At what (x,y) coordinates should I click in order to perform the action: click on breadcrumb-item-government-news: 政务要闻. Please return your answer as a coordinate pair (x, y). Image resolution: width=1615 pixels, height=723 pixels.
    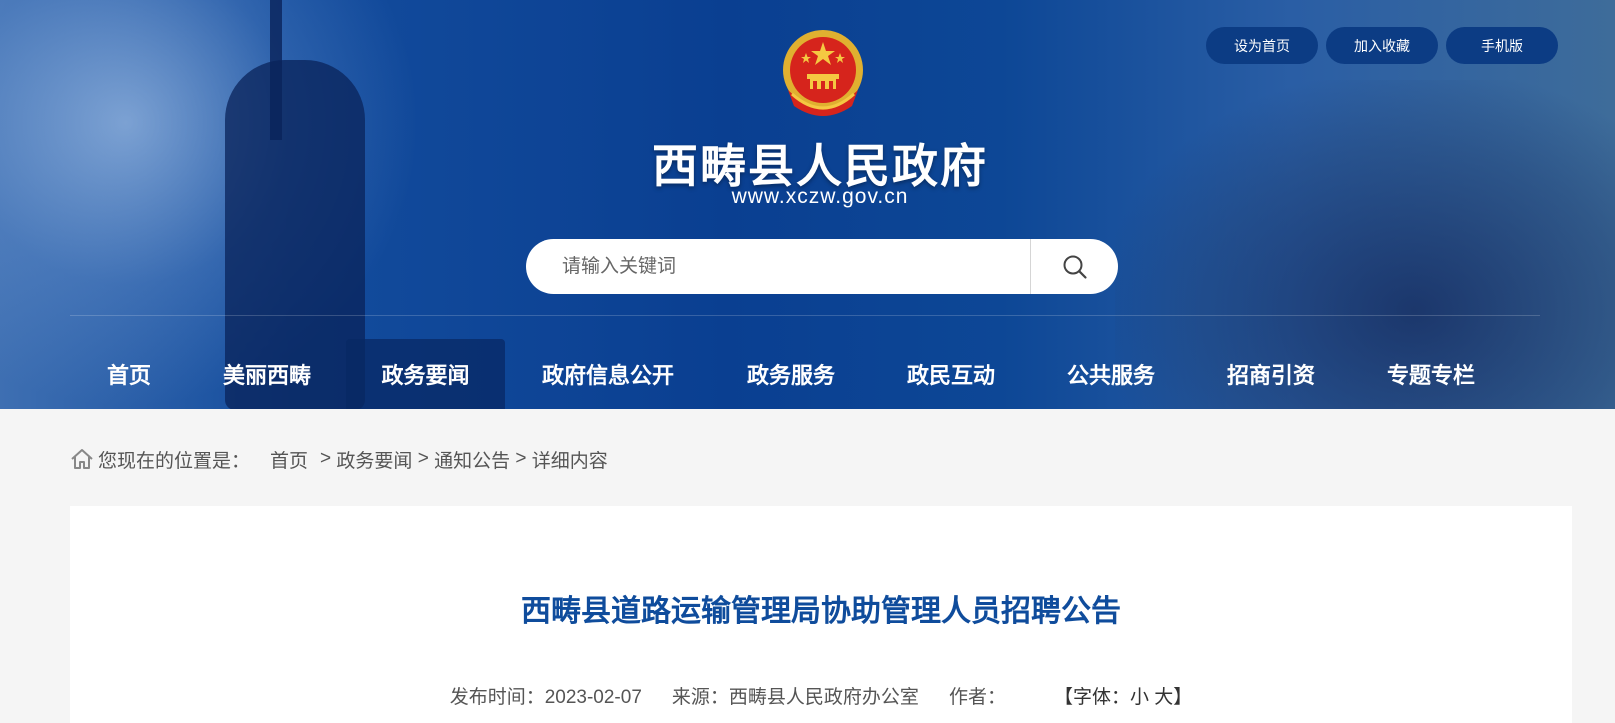
    Looking at the image, I should click on (374, 459).